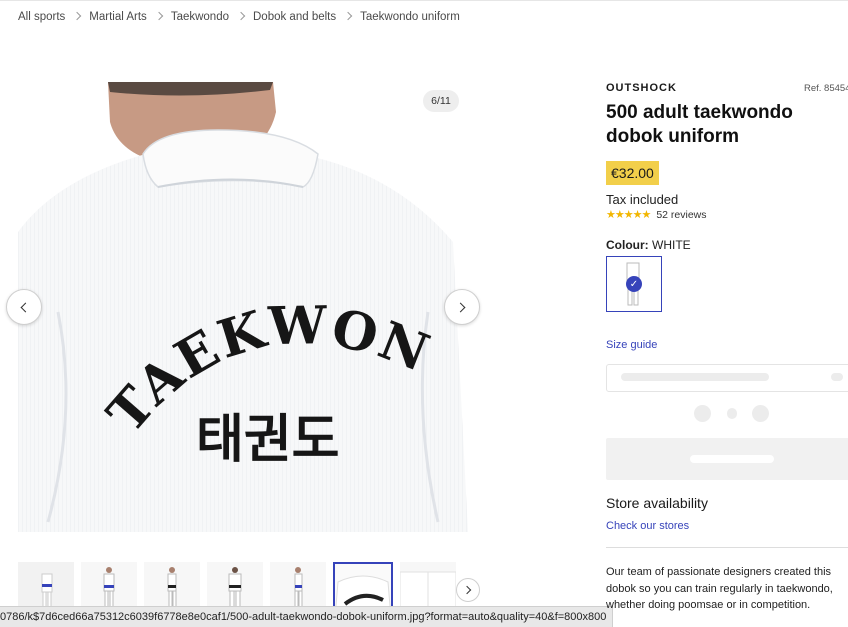  I want to click on product-rating: ★★★★★ 52 reviews, so click(656, 215).